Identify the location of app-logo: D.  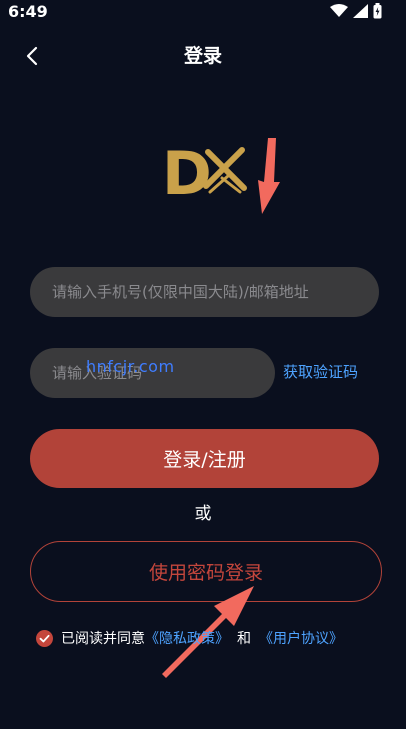
(207, 174).